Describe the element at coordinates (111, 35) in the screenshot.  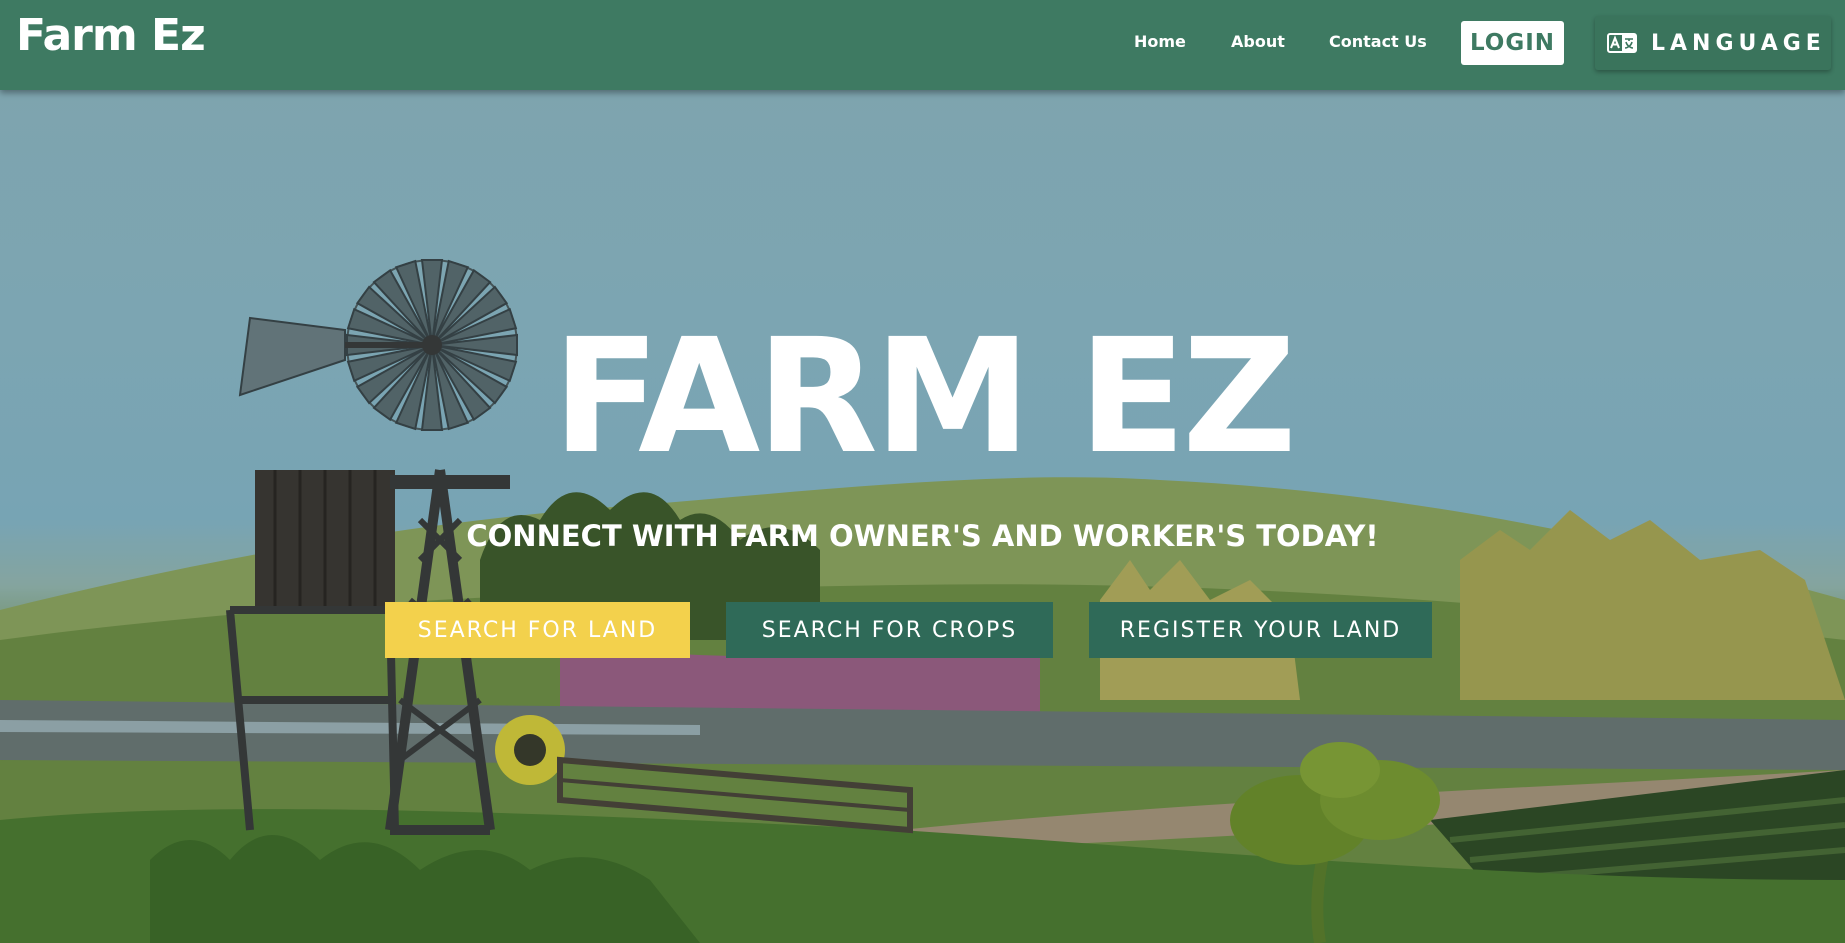
I see `brand-logo: Farm Ez` at that location.